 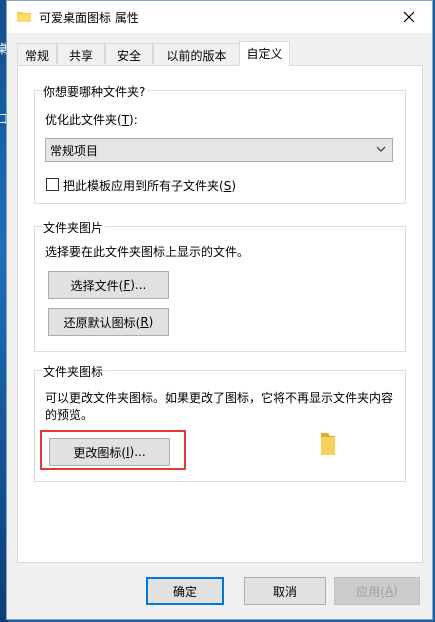 I want to click on optimize-label: 优化此文件夹(T):, so click(x=91, y=120).